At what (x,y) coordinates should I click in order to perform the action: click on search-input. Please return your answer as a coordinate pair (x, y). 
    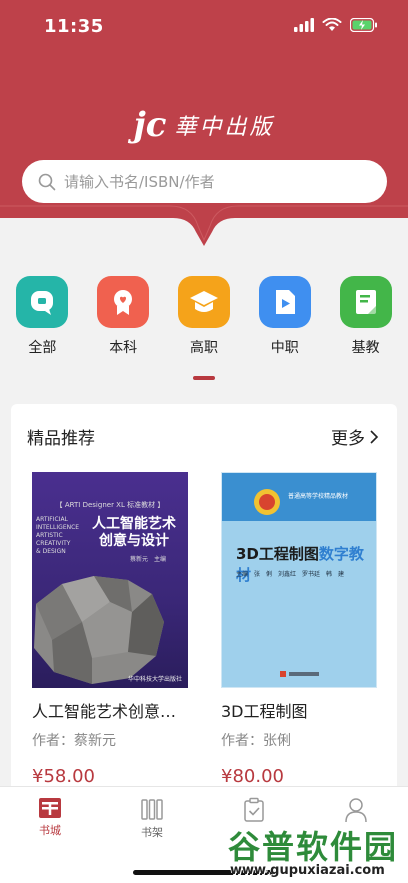
    Looking at the image, I should click on (214, 181).